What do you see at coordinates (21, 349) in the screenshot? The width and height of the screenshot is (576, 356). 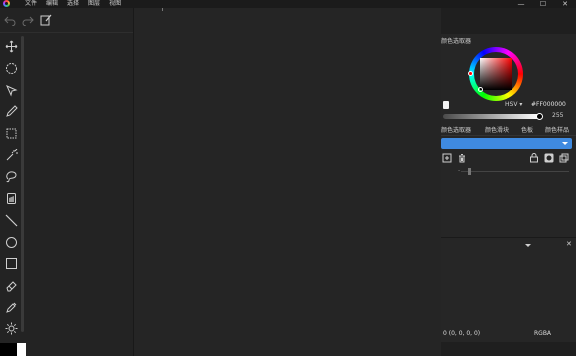 I see `secondary-color-swatch` at bounding box center [21, 349].